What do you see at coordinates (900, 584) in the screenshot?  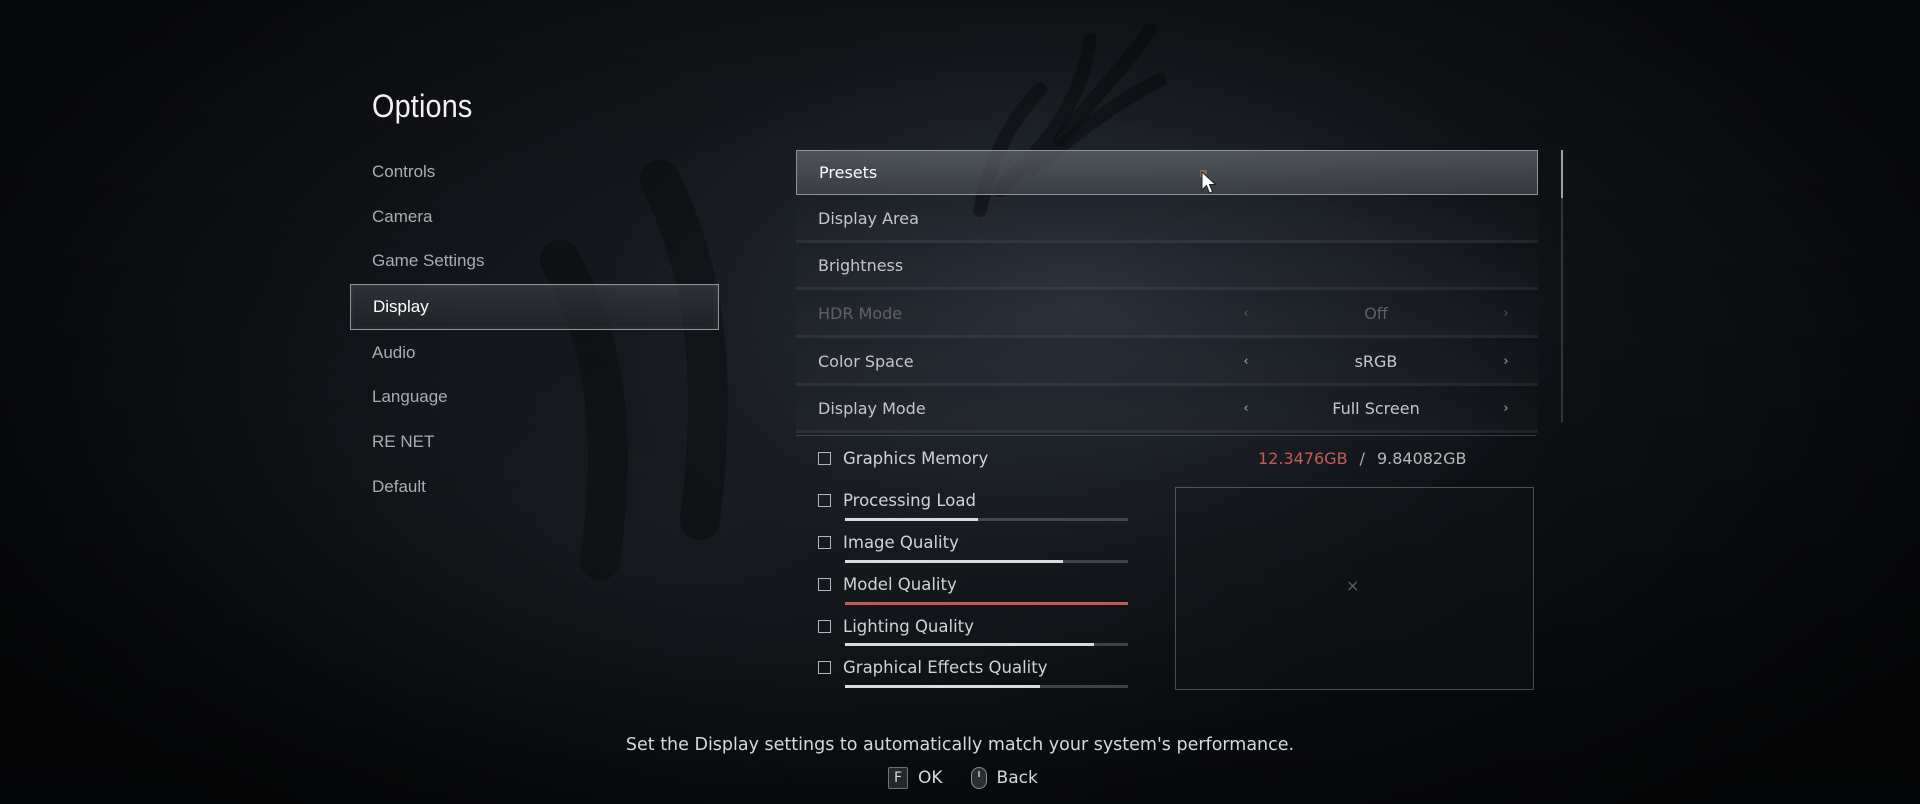 I see `gfx-item-label: Model Quality` at bounding box center [900, 584].